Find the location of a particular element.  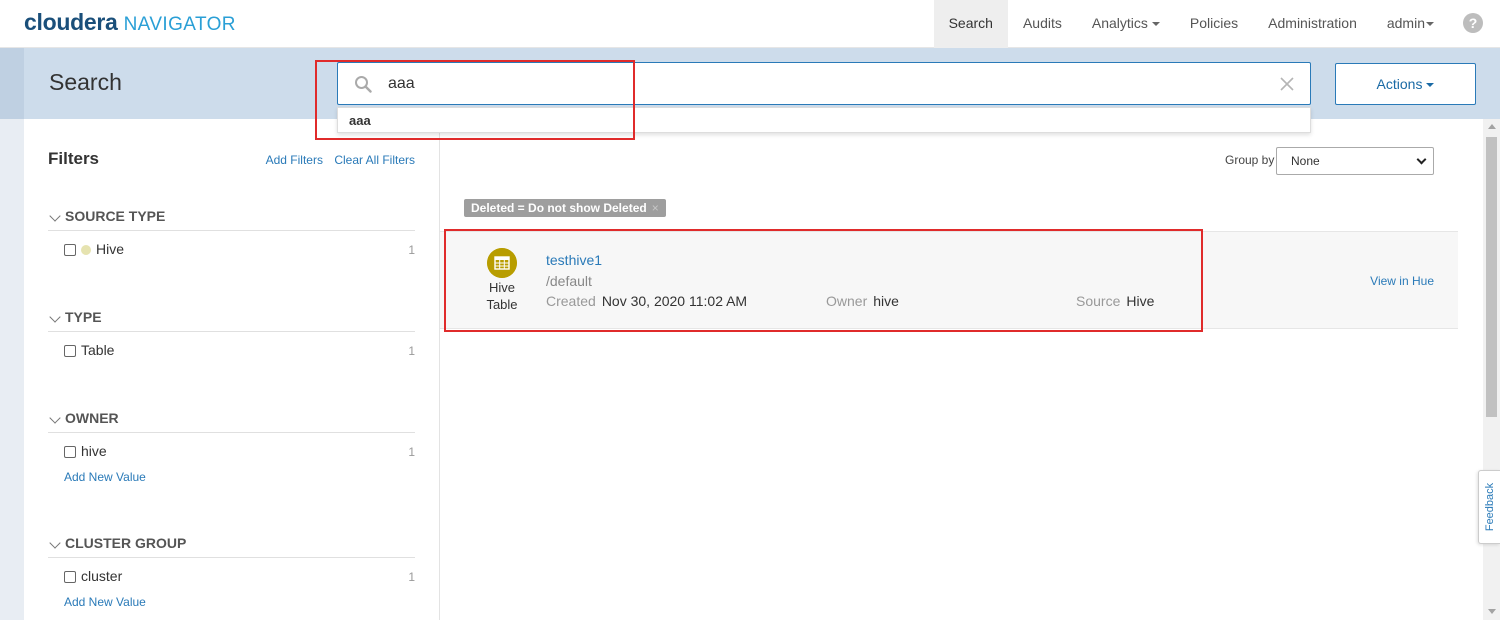

nav-user-menu: admin is located at coordinates (1410, 24).